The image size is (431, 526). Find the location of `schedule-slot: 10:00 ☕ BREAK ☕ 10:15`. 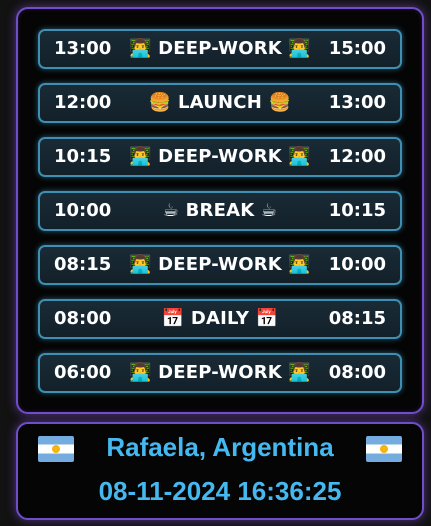

schedule-slot: 10:00 ☕ BREAK ☕ 10:15 is located at coordinates (220, 211).